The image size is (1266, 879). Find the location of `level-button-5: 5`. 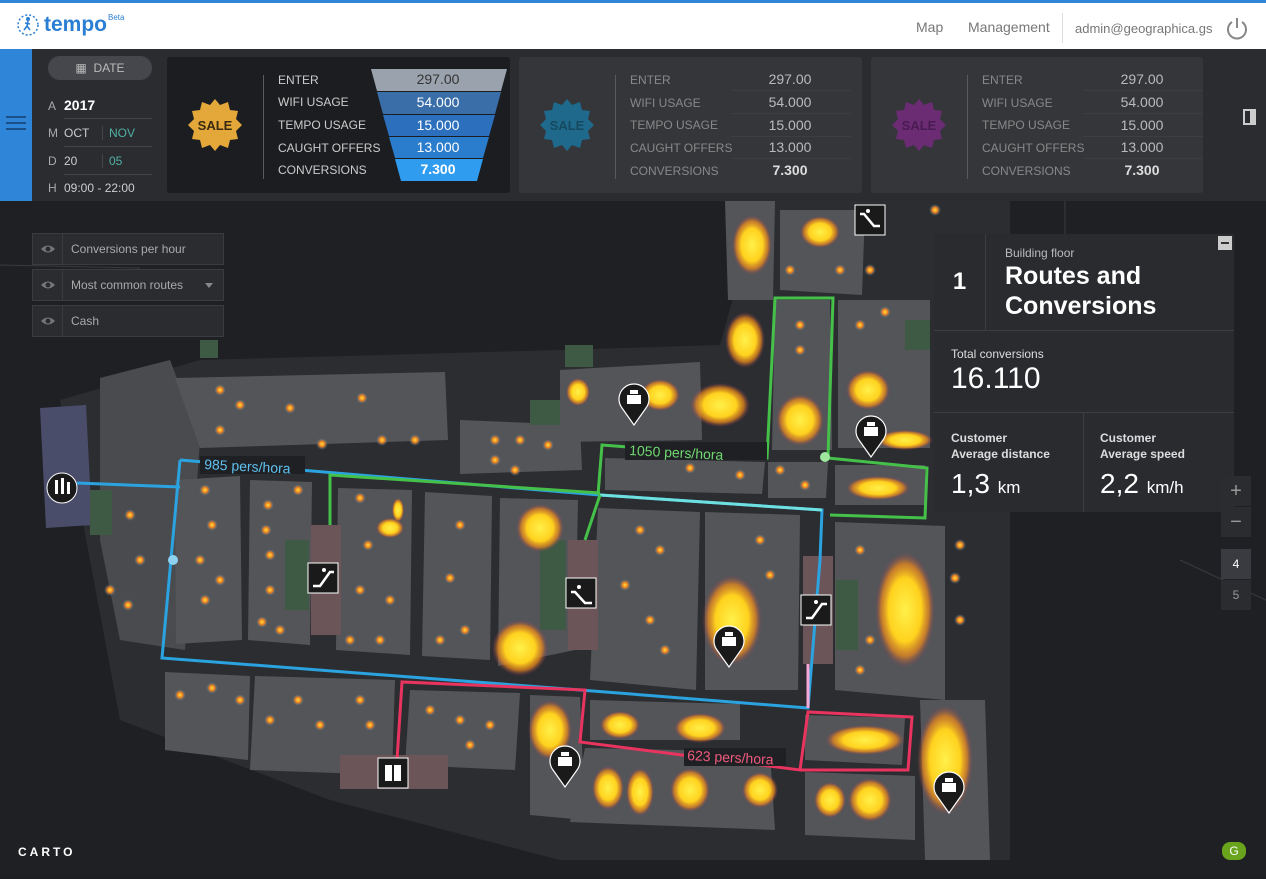

level-button-5: 5 is located at coordinates (1236, 595).